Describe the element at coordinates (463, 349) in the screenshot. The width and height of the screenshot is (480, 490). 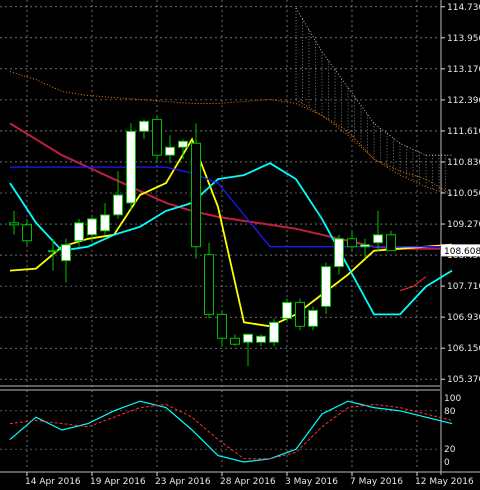
I see `price-tick-label: 106.150` at that location.